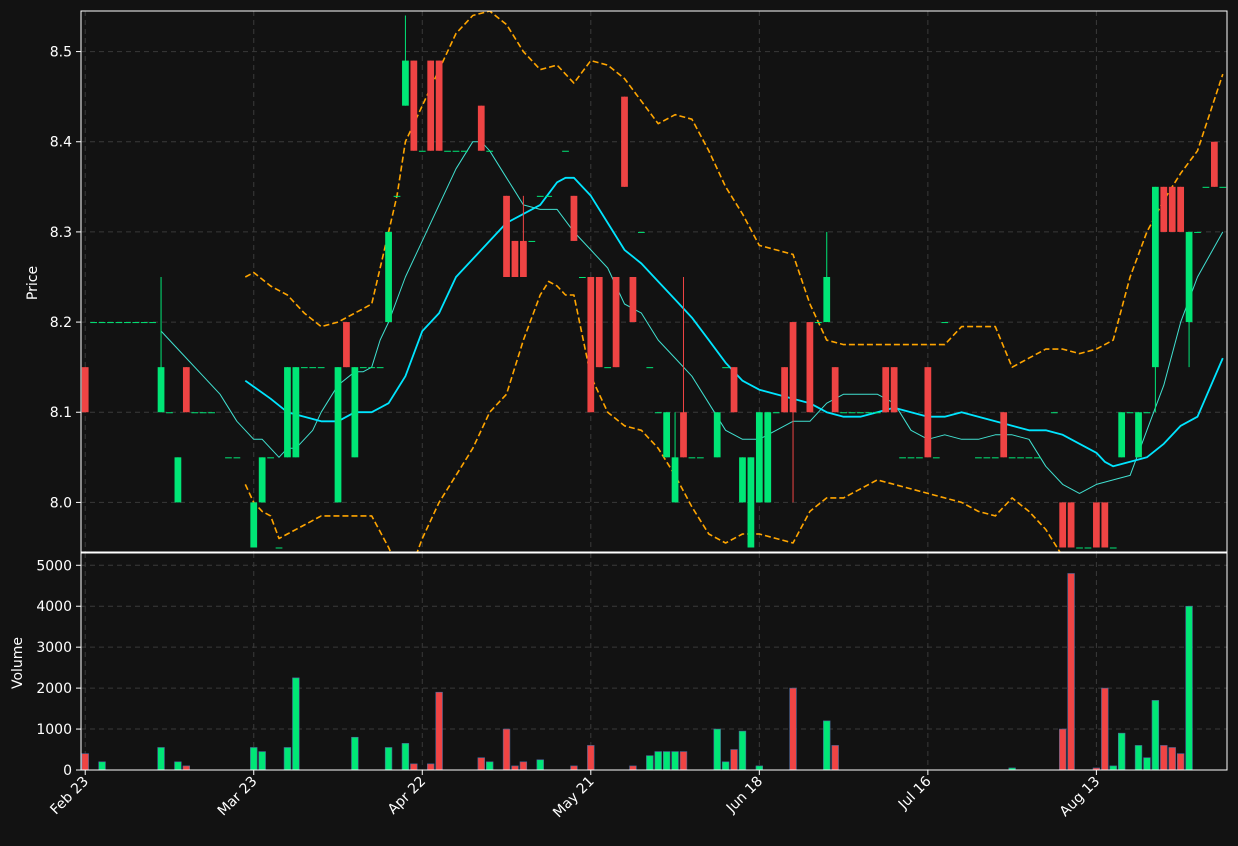 This screenshot has width=1238, height=846. I want to click on price-tick-label: 8.0, so click(61, 503).